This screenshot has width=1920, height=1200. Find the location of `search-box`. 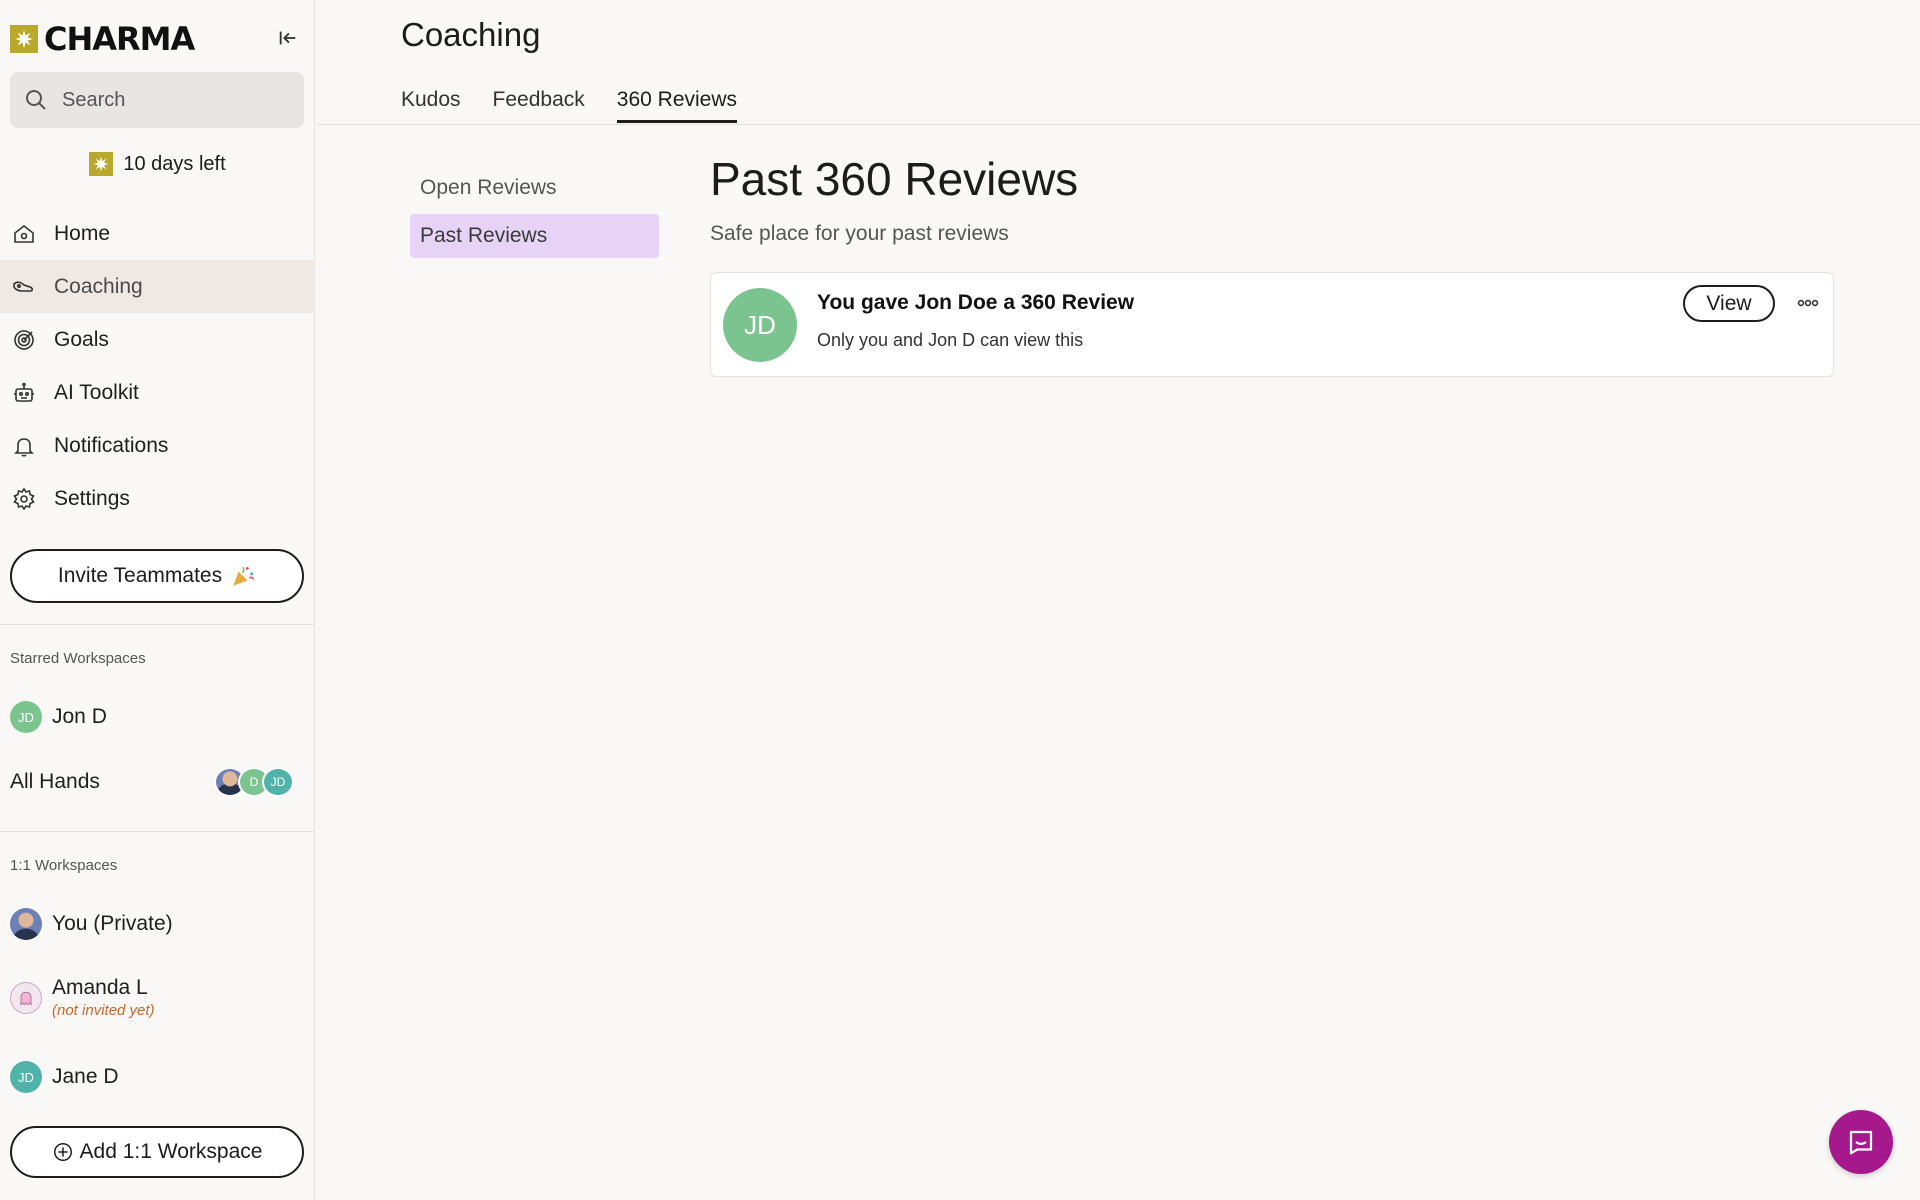

search-box is located at coordinates (157, 100).